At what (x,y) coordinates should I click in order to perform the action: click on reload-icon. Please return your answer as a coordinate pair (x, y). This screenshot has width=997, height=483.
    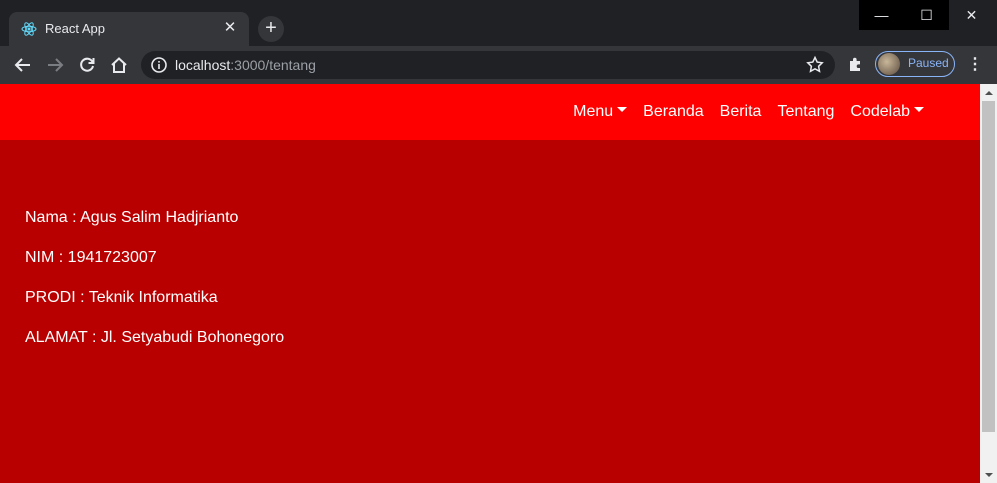
    Looking at the image, I should click on (87, 65).